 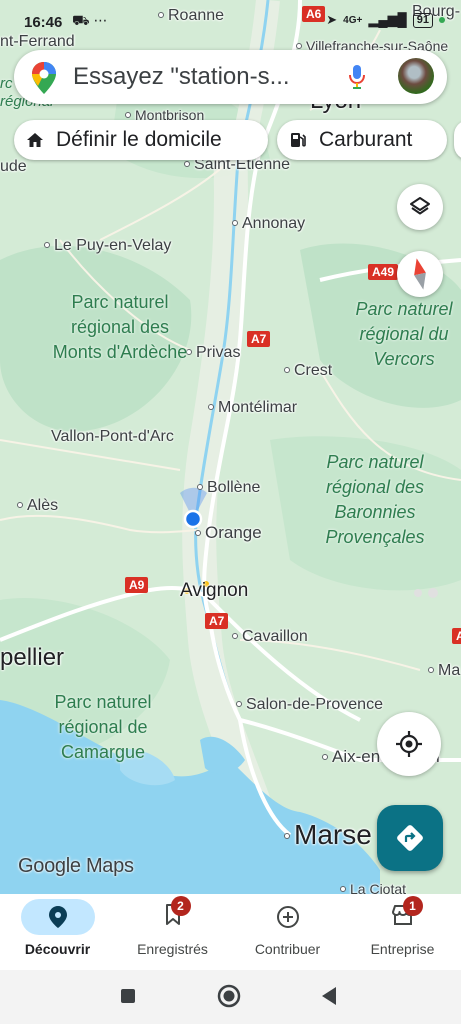 I want to click on compass-icon, so click(x=420, y=274).